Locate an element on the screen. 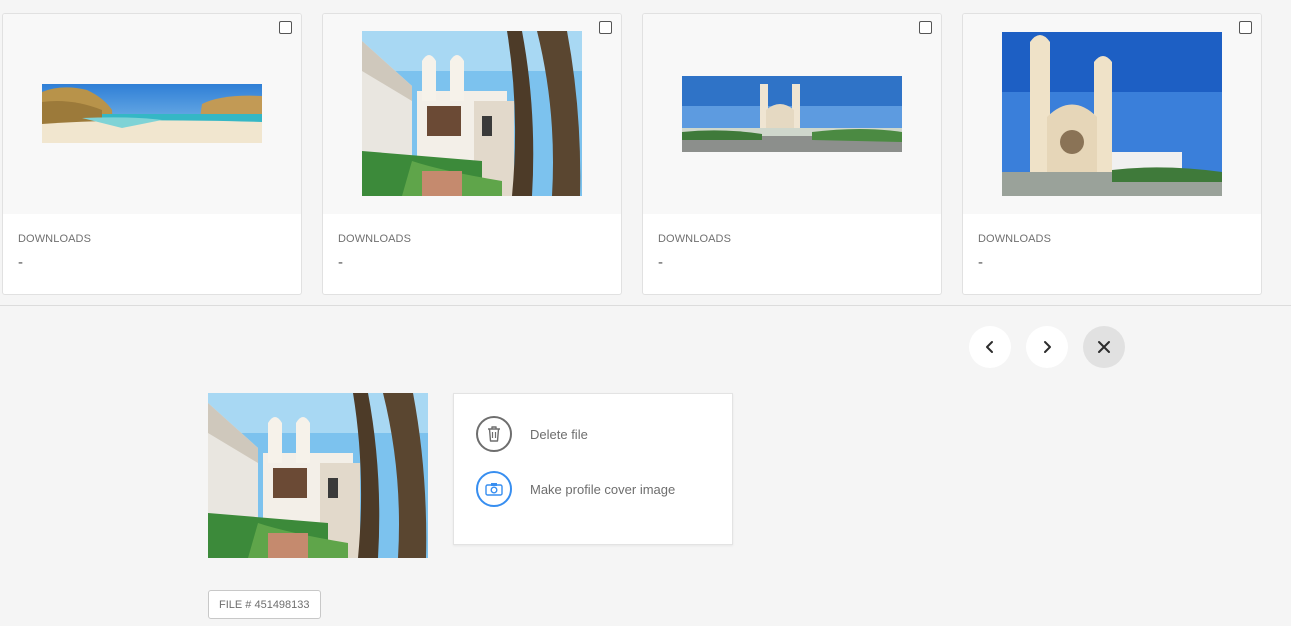 Image resolution: width=1291 pixels, height=626 pixels. make-cover-image-label: Make profile cover image is located at coordinates (603, 489).